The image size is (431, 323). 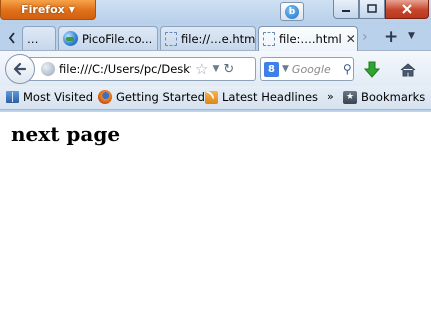 What do you see at coordinates (105, 97) in the screenshot?
I see `firefox-icon` at bounding box center [105, 97].